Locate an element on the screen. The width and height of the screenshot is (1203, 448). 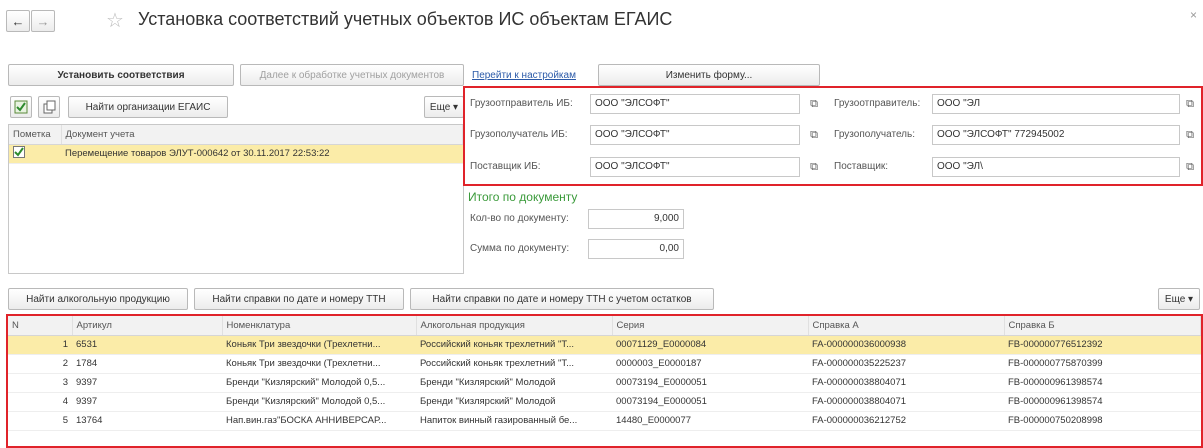
col-nomenclature: Номенклатура is located at coordinates (319, 326).